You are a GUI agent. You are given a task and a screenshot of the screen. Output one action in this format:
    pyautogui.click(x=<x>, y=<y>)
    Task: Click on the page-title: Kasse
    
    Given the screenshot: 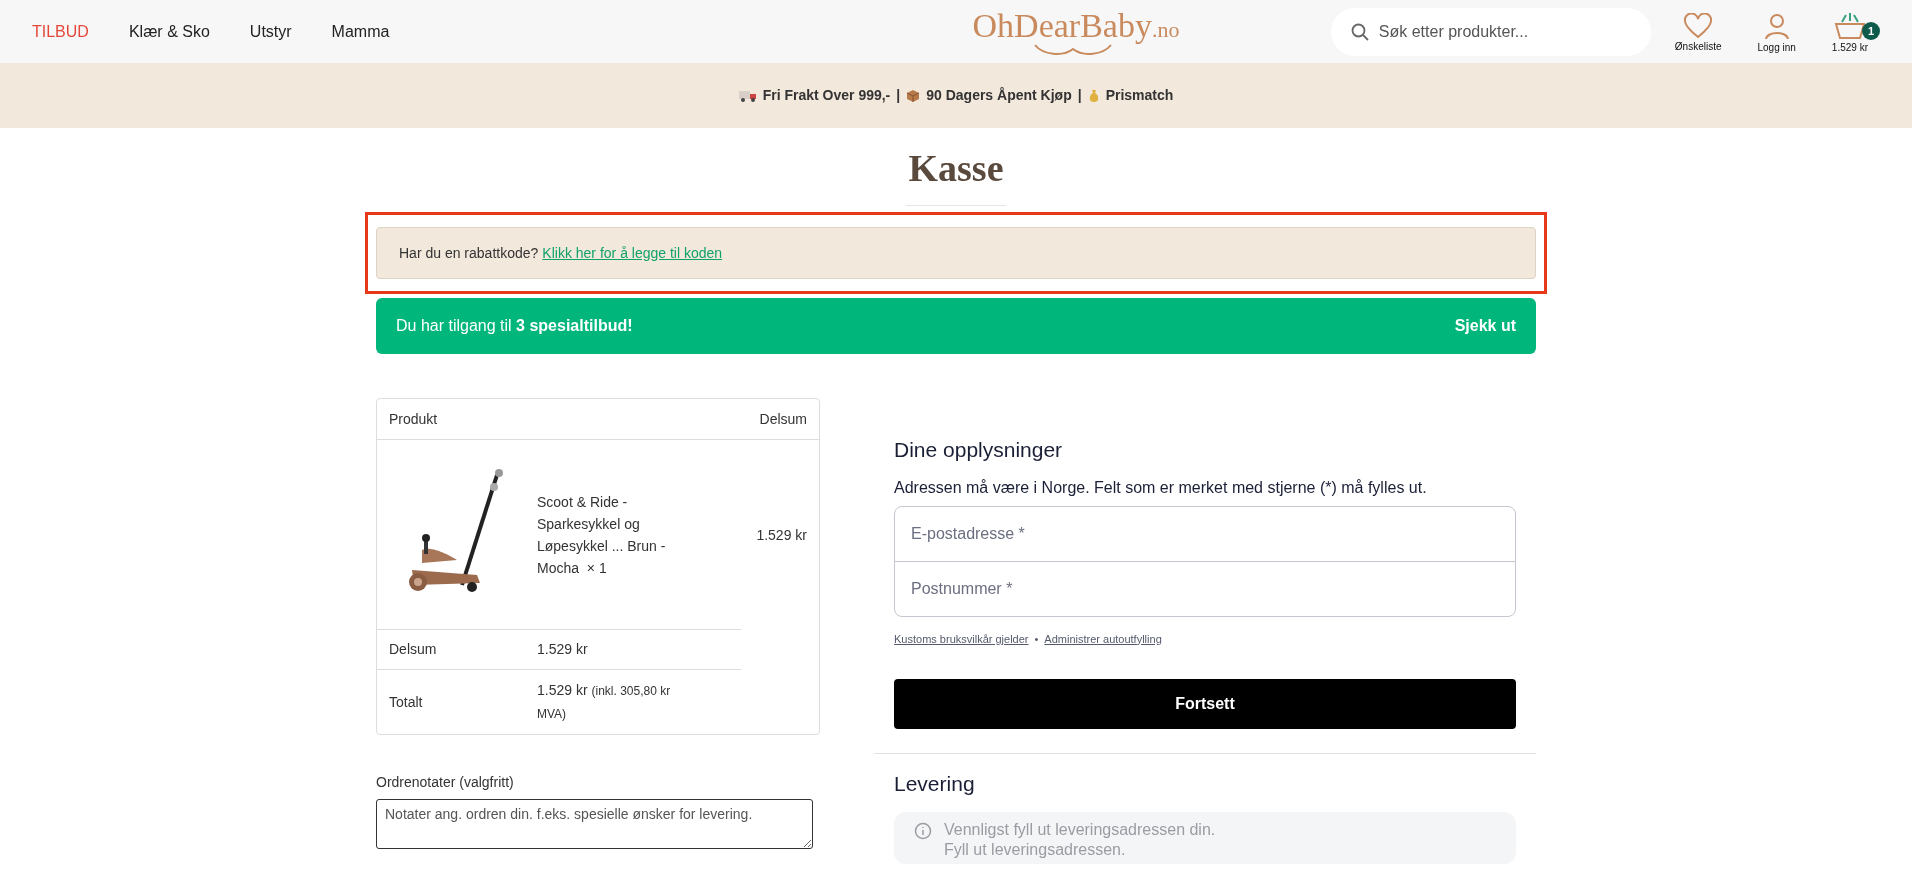 What is the action you would take?
    pyautogui.click(x=956, y=168)
    